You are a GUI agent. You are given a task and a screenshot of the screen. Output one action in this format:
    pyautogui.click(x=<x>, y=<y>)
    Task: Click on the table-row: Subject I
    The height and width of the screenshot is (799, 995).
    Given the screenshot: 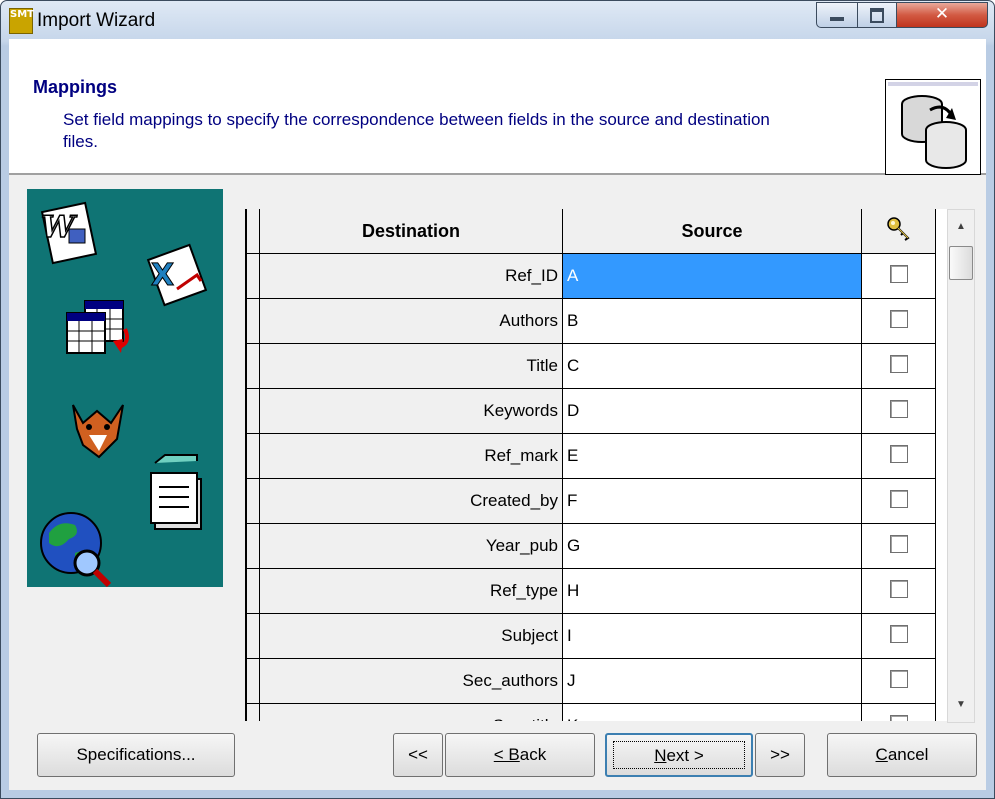 What is the action you would take?
    pyautogui.click(x=591, y=636)
    